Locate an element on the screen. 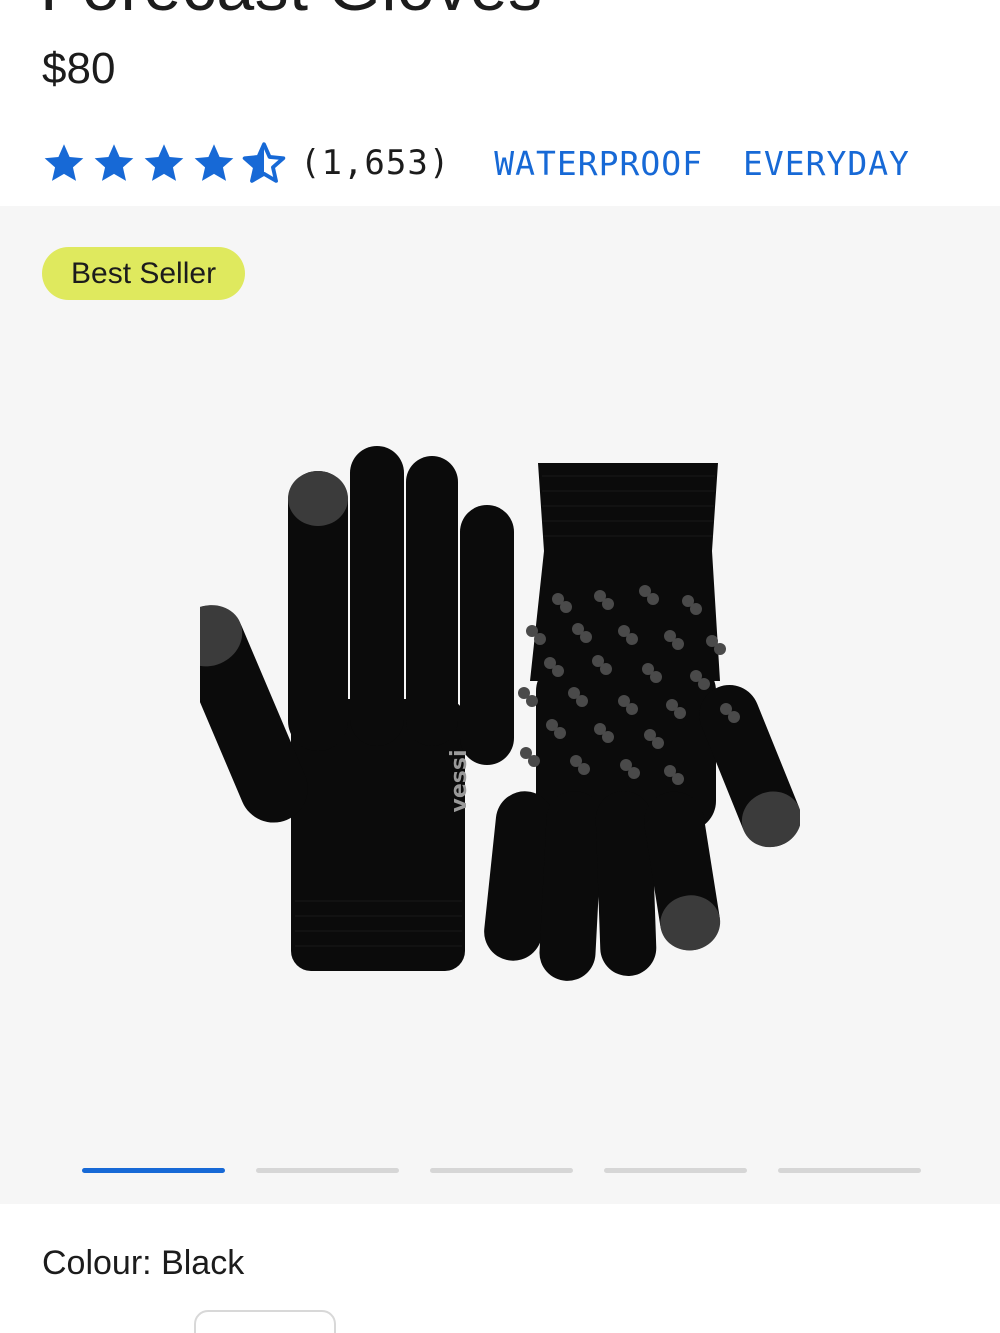 This screenshot has width=1000, height=1333. right-glove is located at coordinates (642, 722).